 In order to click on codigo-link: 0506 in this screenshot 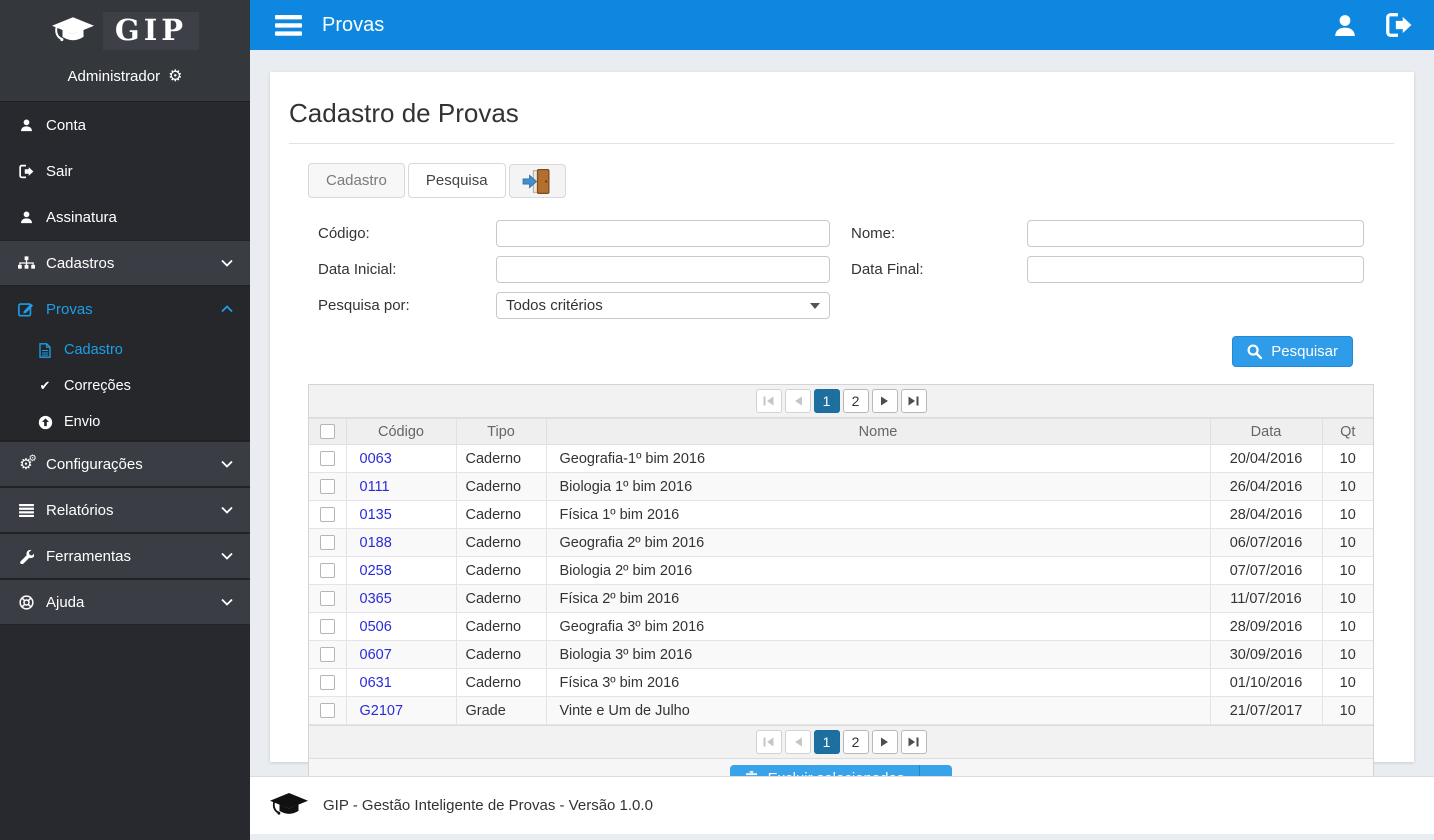, I will do `click(376, 627)`.